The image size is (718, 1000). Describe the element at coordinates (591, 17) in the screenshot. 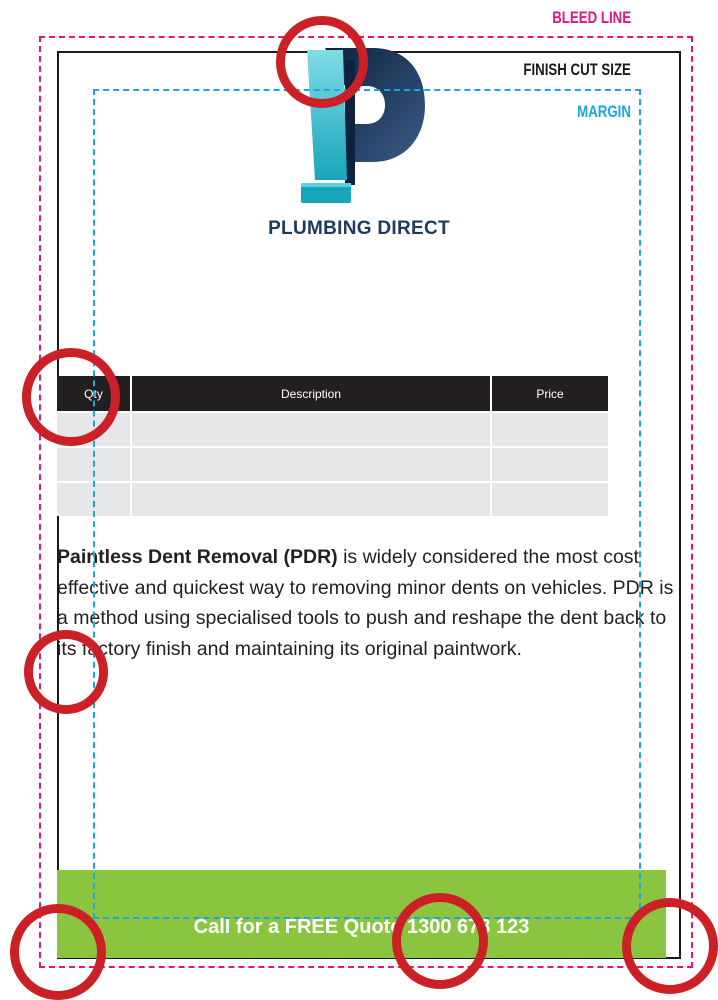

I see `bleed-line-label: BLEED LINE` at that location.